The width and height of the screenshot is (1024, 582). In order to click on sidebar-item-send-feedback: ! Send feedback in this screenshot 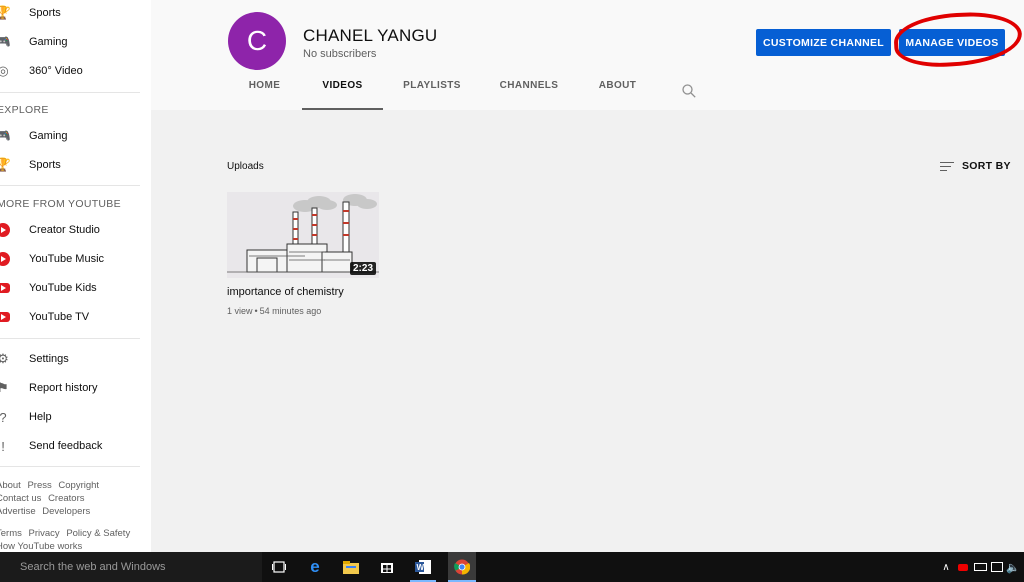, I will do `click(75, 446)`.